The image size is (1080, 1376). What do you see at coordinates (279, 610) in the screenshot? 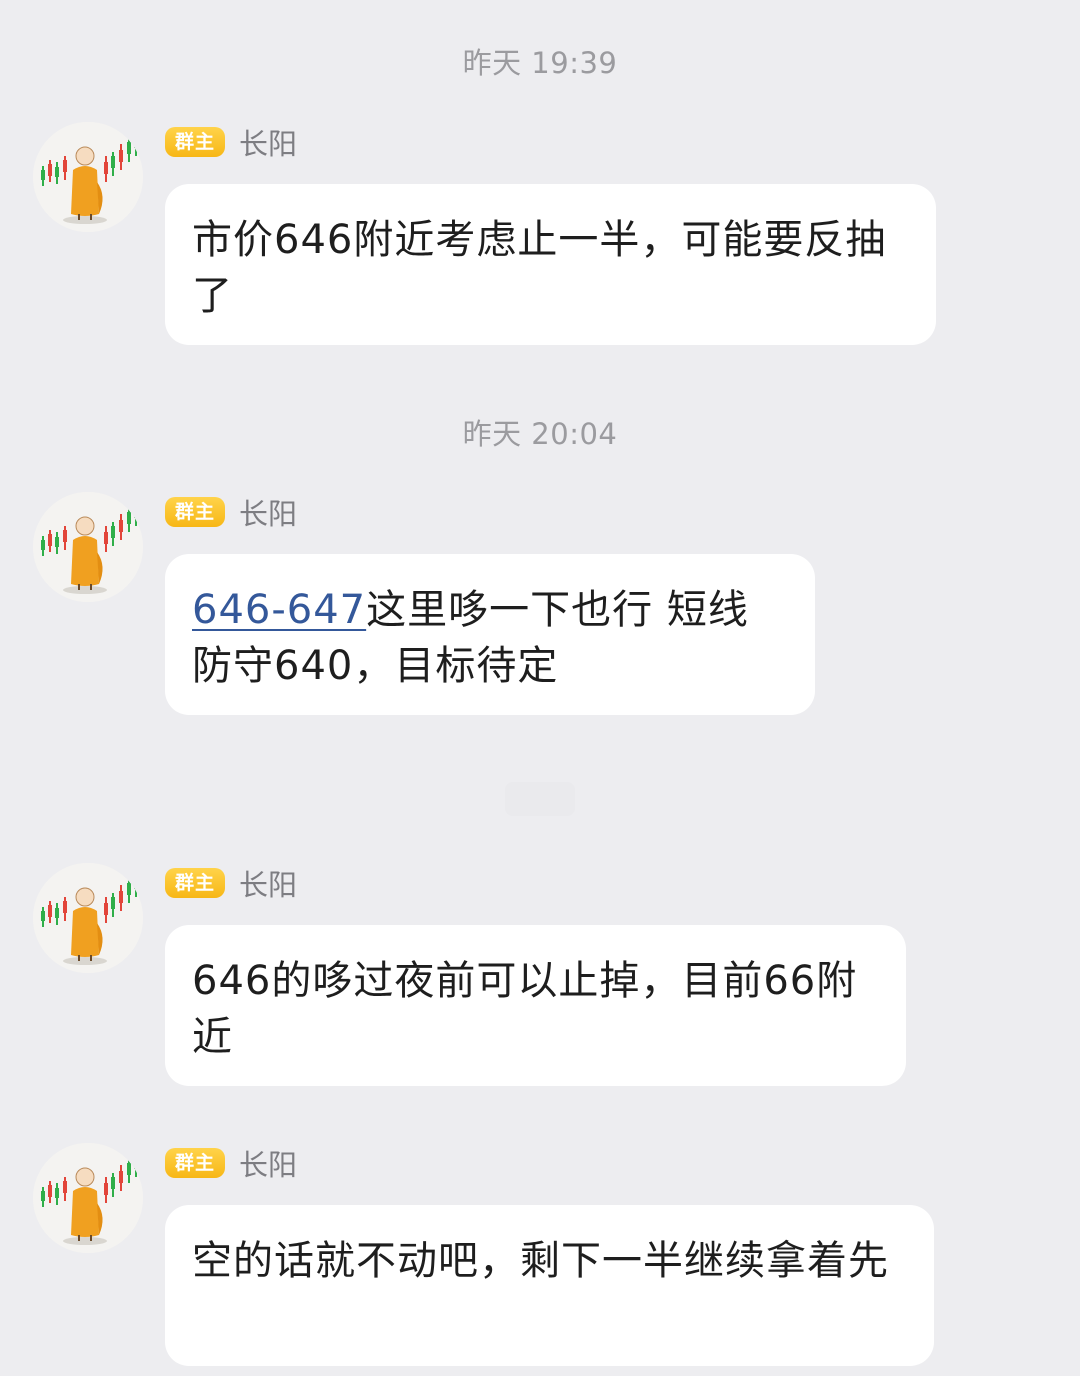
I see `price-range-link: 646-647` at bounding box center [279, 610].